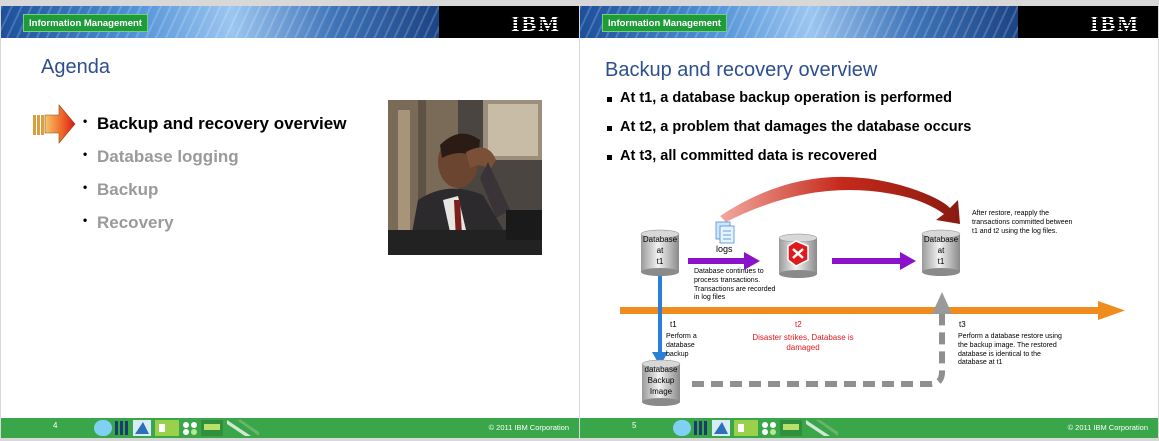 The image size is (1159, 441). I want to click on t1-note: Perform a database backup, so click(681, 345).